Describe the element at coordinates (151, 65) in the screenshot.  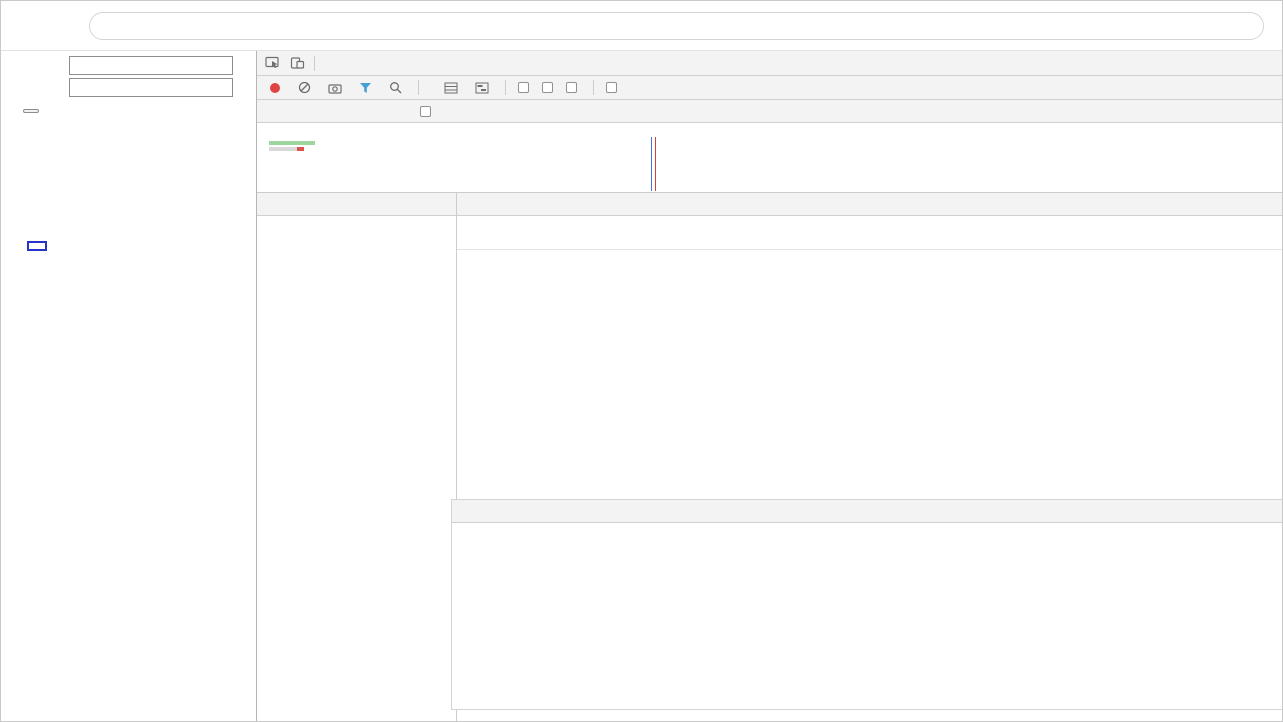
I see `username-input` at that location.